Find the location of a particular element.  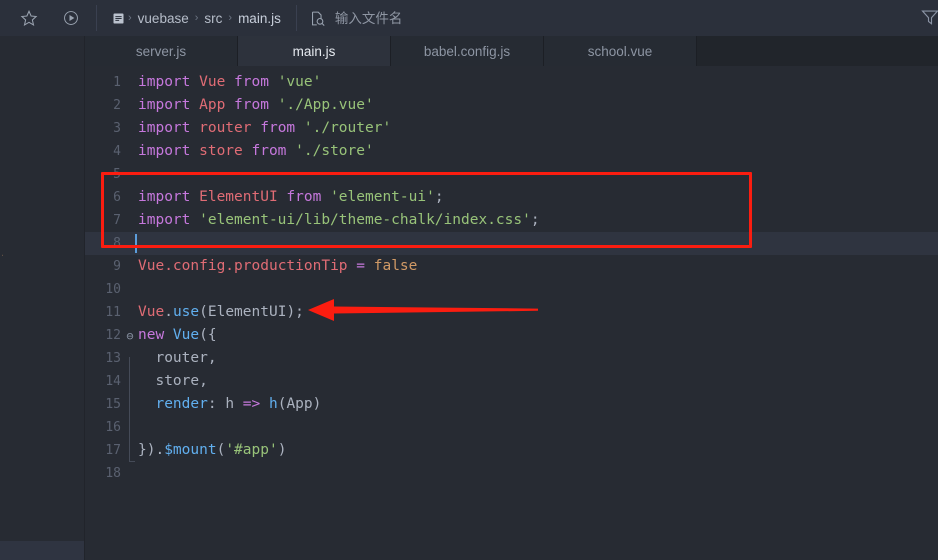

line-number: 16 is located at coordinates (113, 427).